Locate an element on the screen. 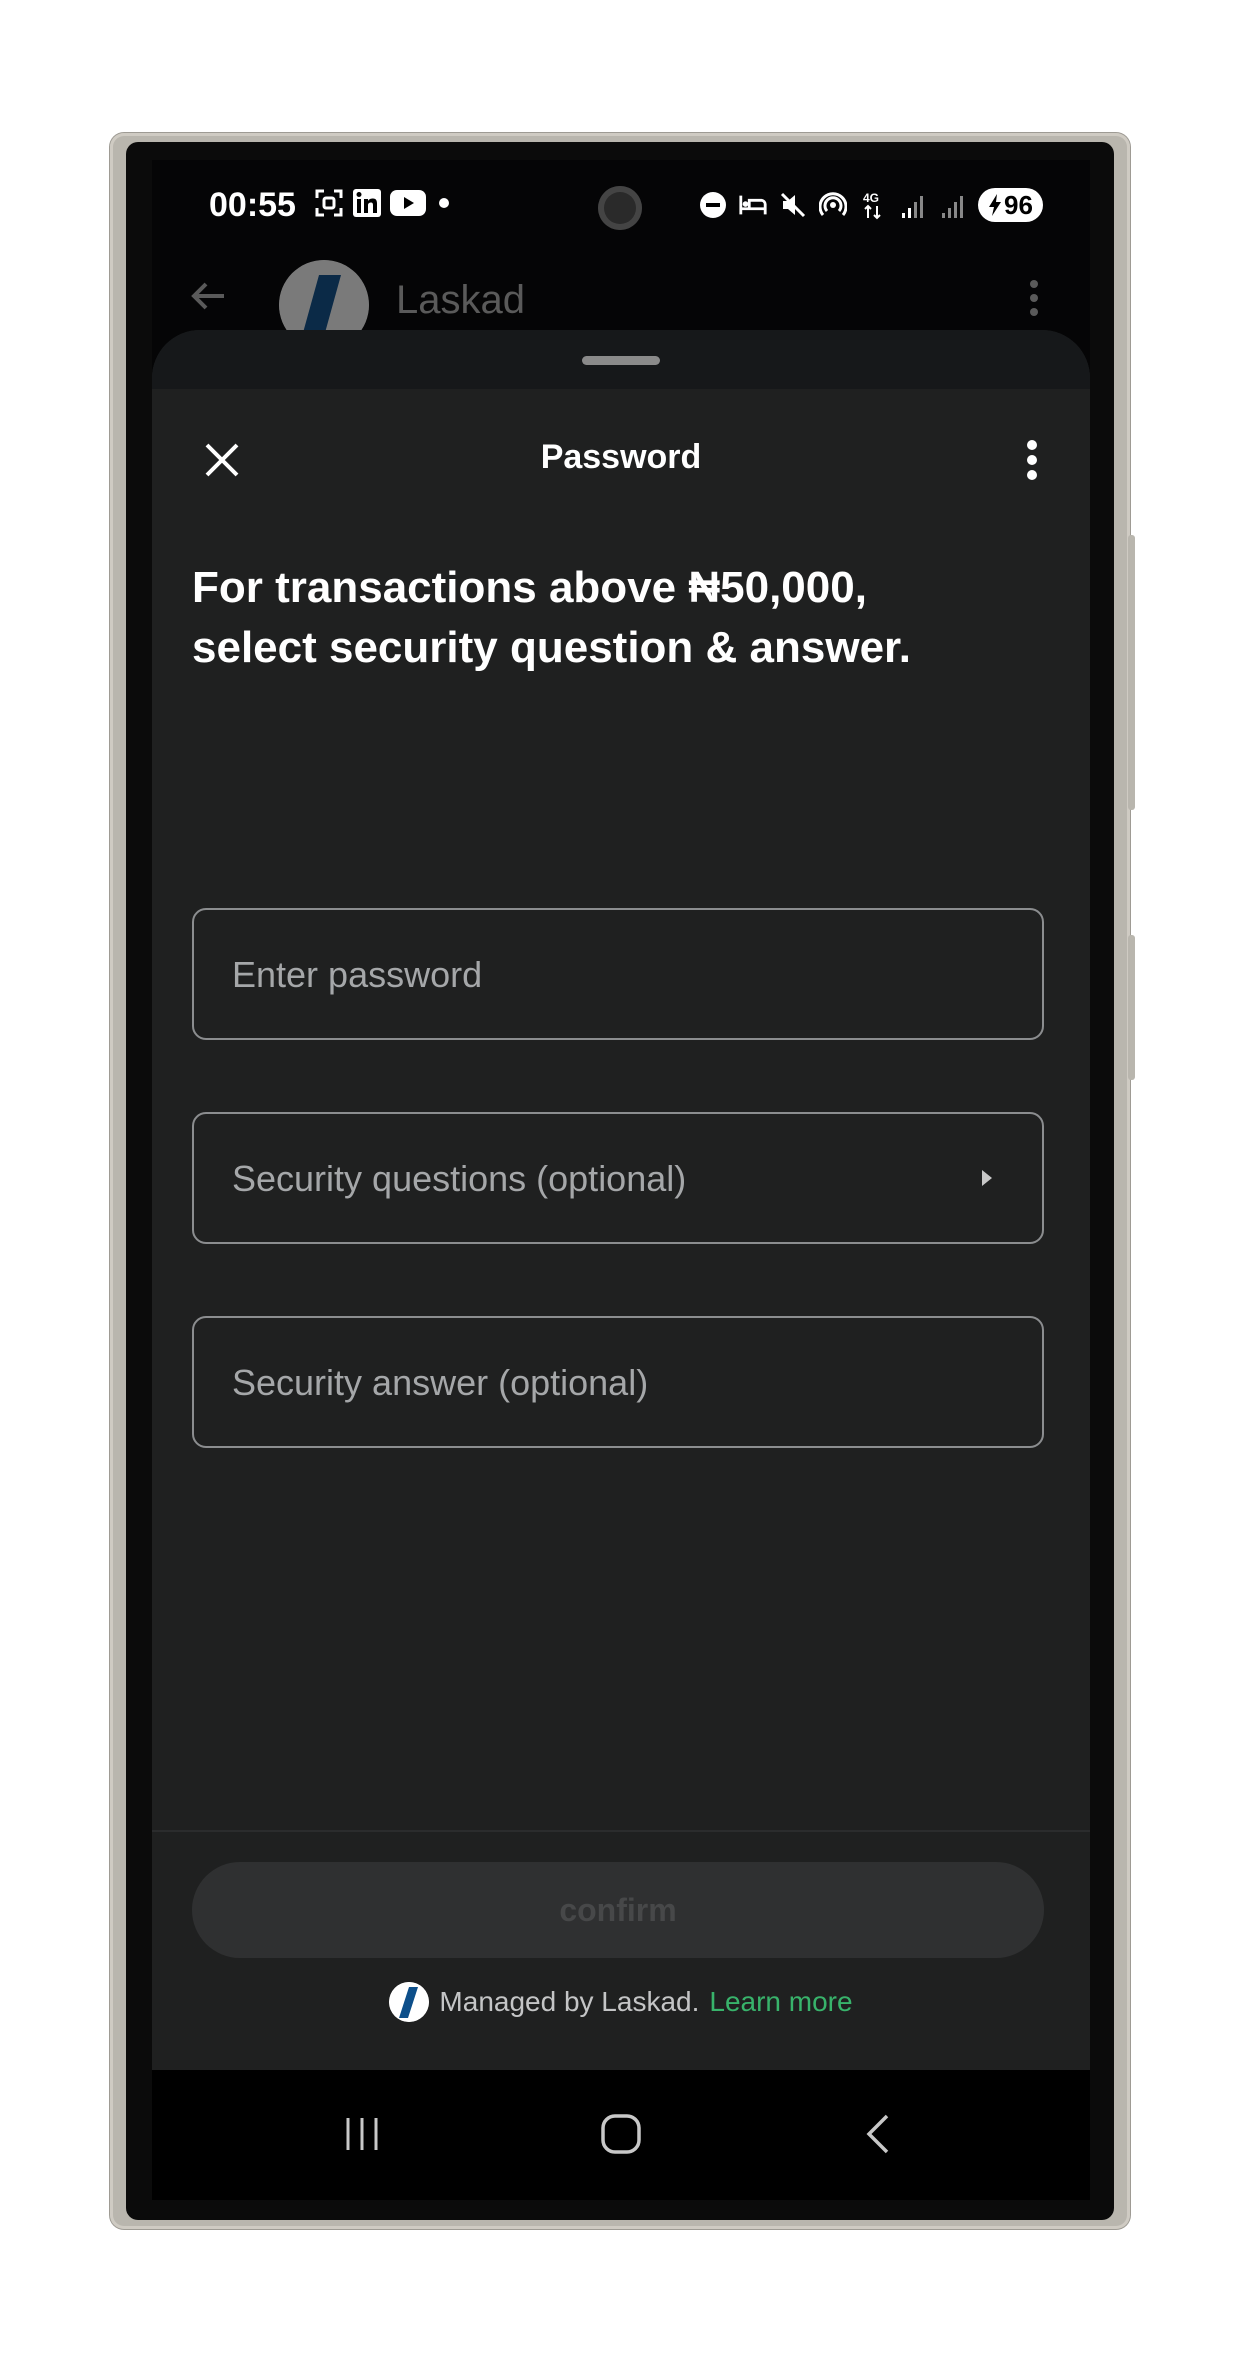 The height and width of the screenshot is (2359, 1245). more-options-button is located at coordinates (1032, 460).